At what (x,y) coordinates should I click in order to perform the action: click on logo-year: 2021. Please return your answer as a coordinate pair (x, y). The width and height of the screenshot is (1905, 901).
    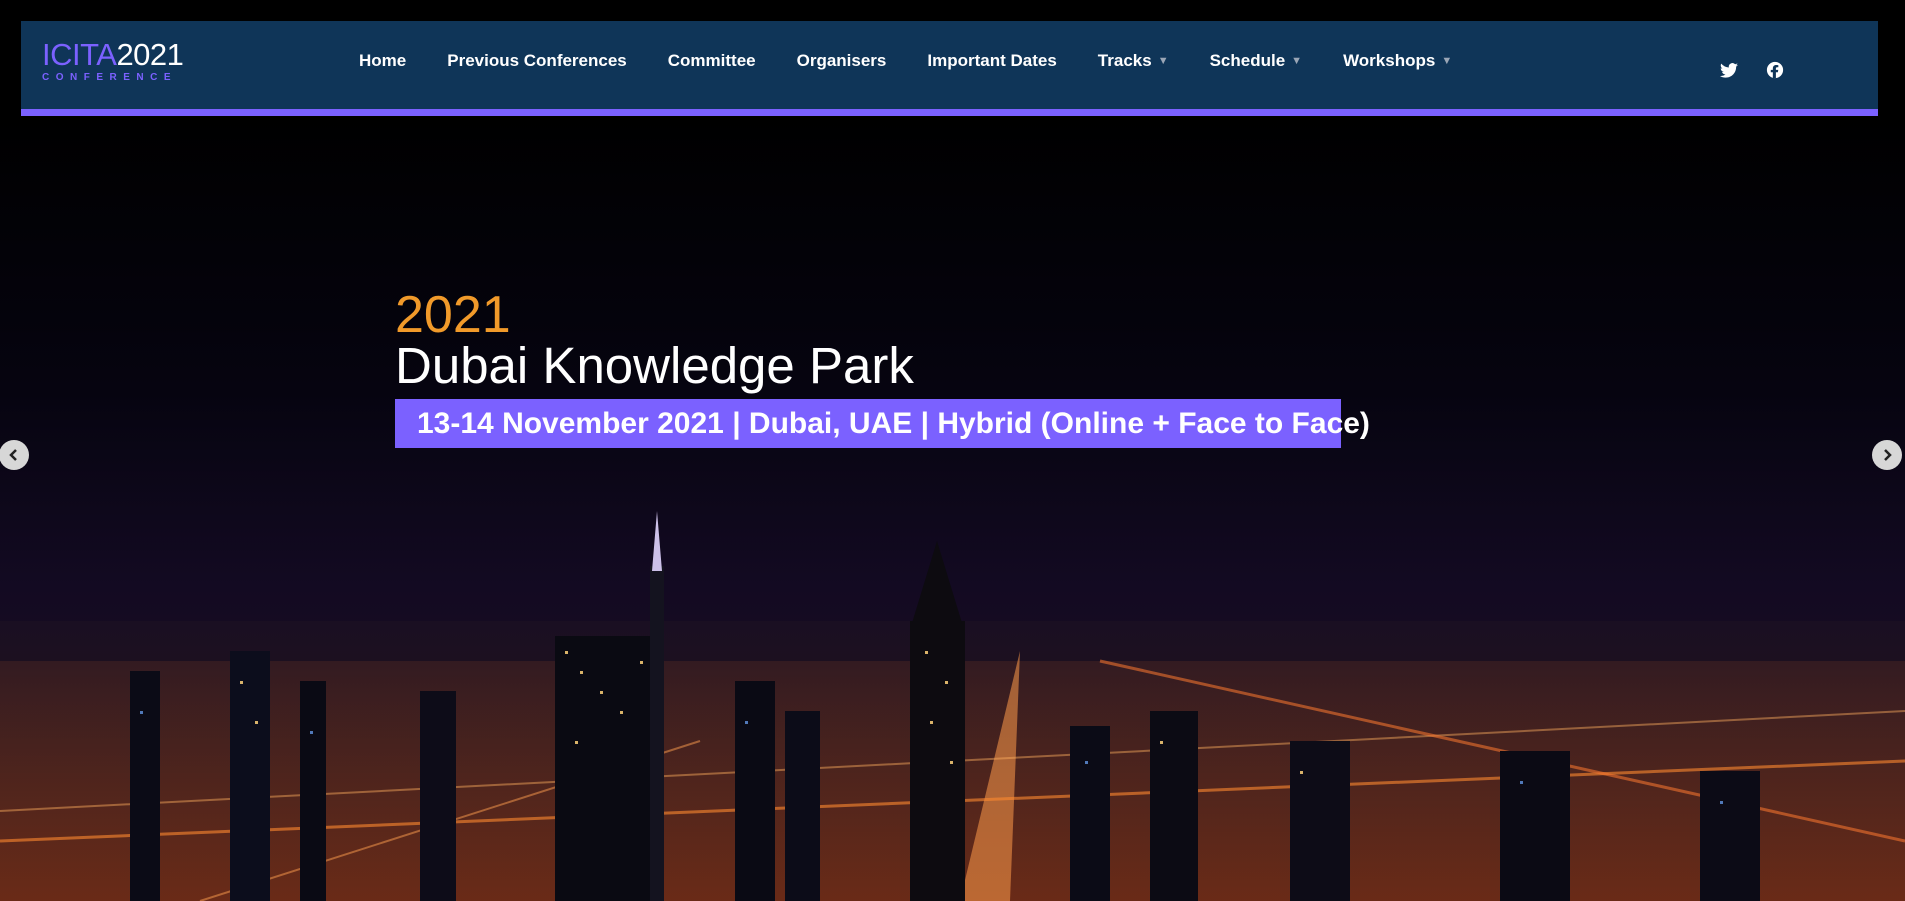
    Looking at the image, I should click on (150, 54).